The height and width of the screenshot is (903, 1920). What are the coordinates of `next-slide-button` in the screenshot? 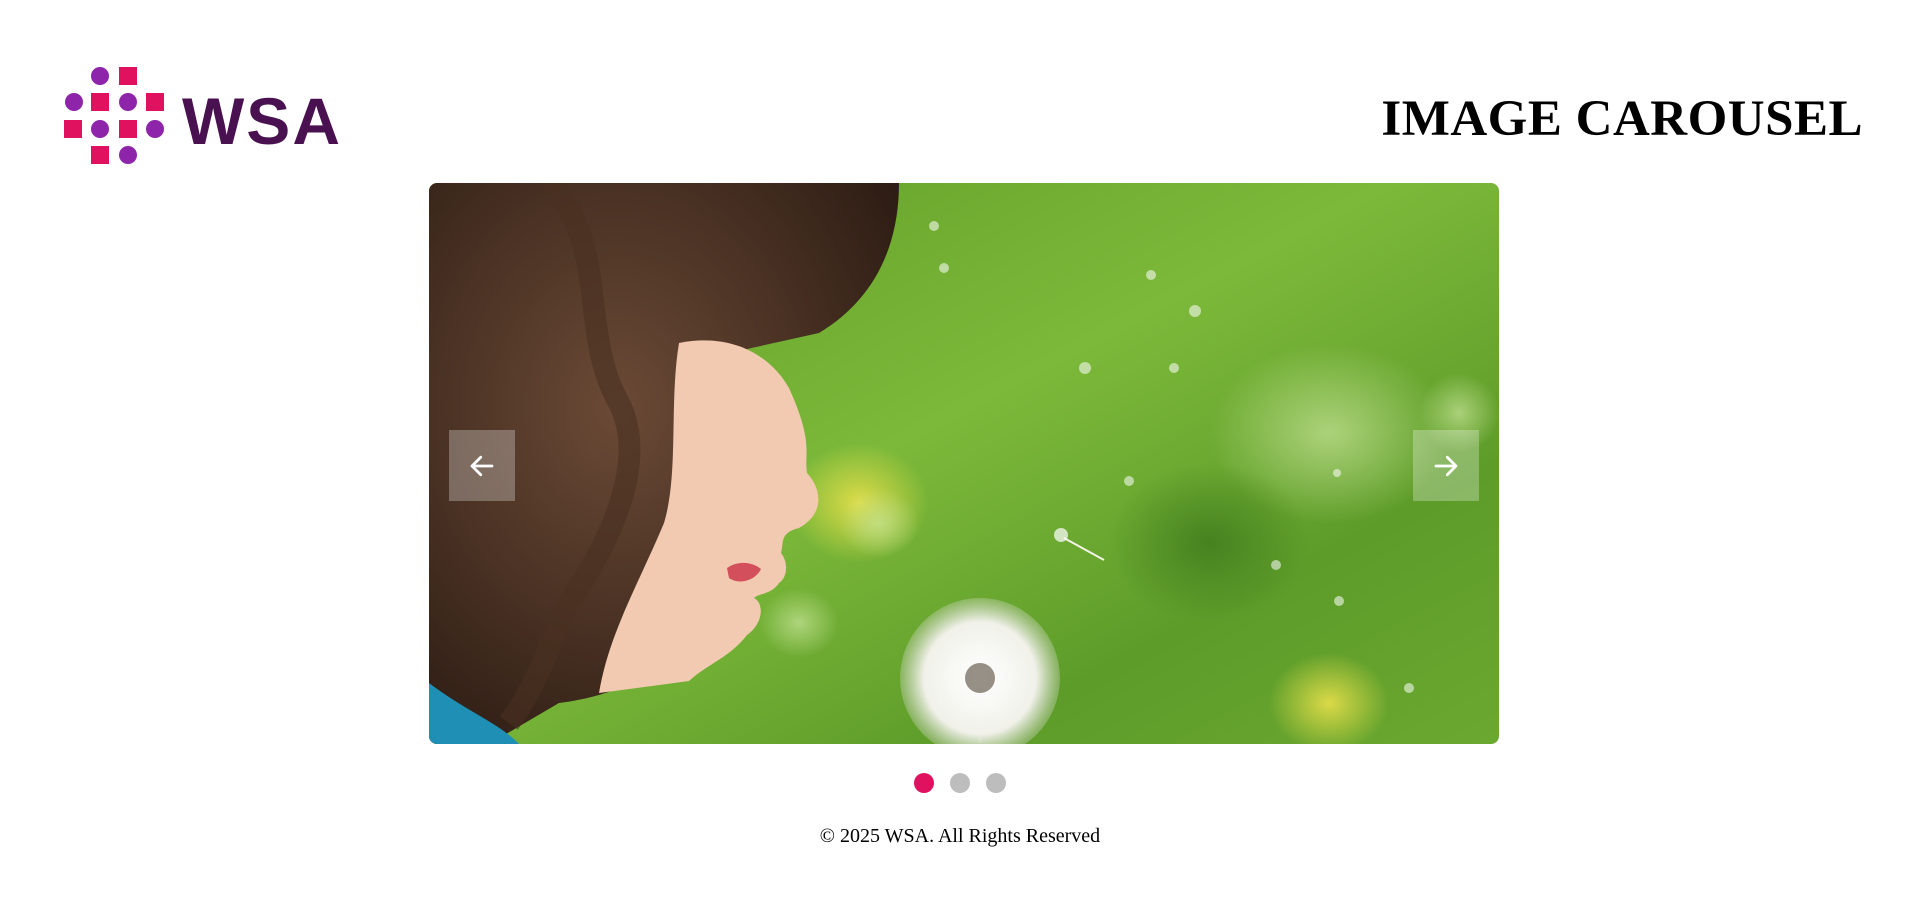 It's located at (1446, 465).